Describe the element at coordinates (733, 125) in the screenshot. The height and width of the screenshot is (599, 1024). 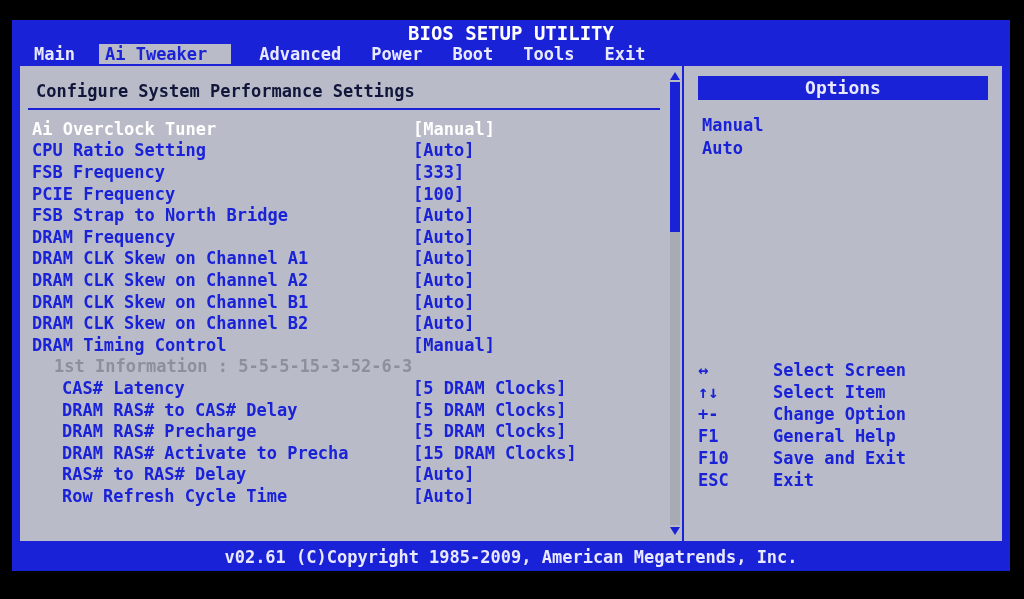
I see `option-text: Manual` at that location.